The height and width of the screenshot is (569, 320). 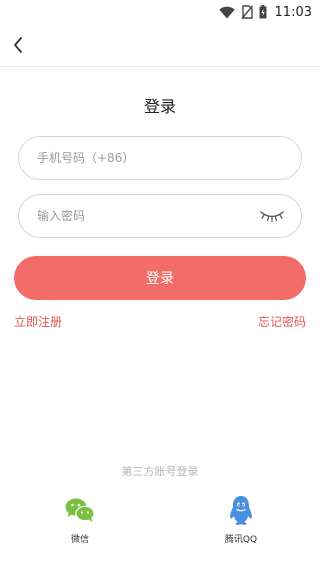 I want to click on wifi-icon, so click(x=226, y=12).